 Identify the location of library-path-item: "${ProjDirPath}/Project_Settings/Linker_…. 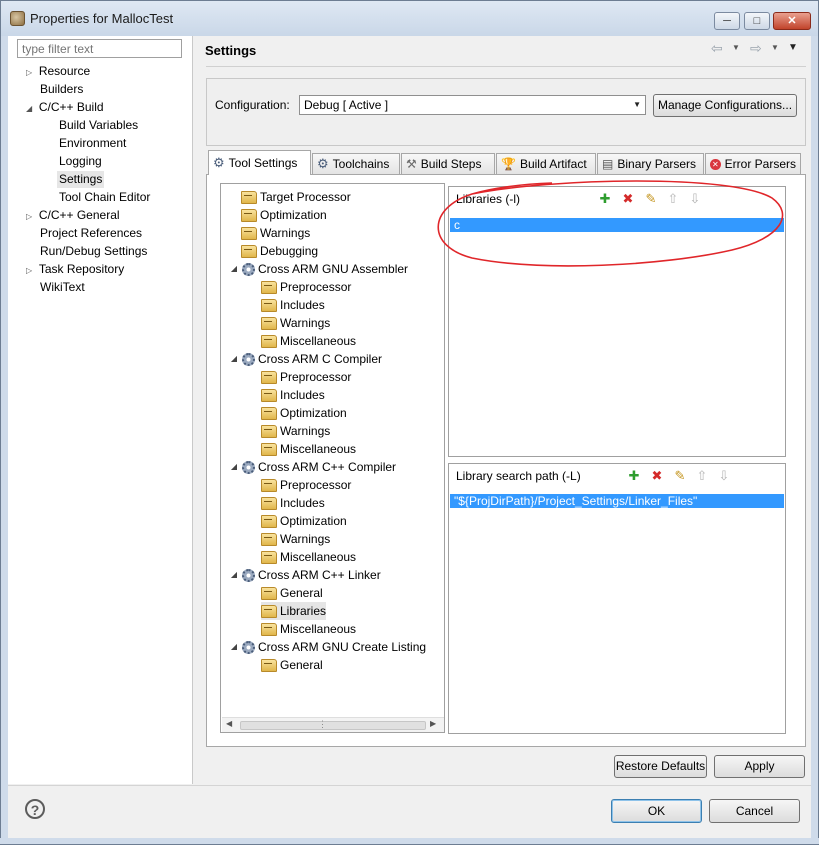
(617, 501).